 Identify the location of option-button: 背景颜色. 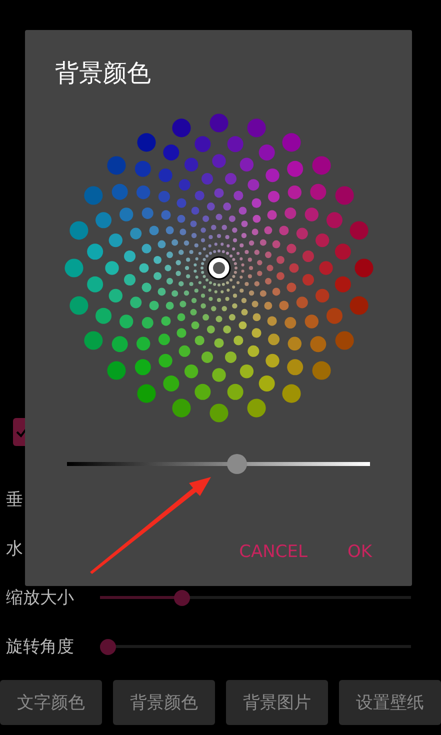
(164, 702).